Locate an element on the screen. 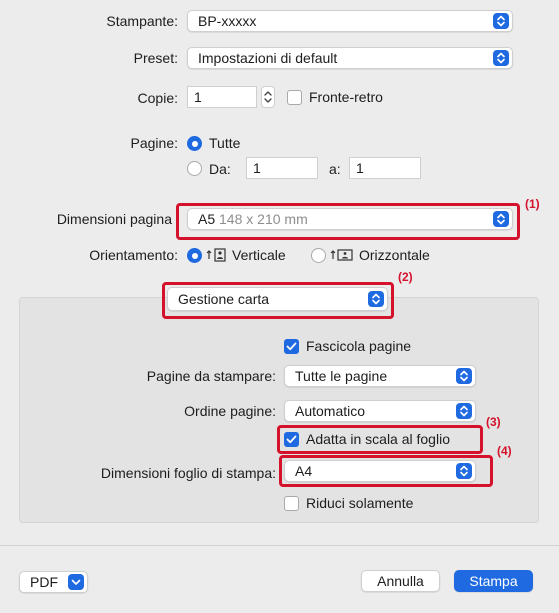 The width and height of the screenshot is (559, 613). scale-down-only-checkbox is located at coordinates (291, 503).